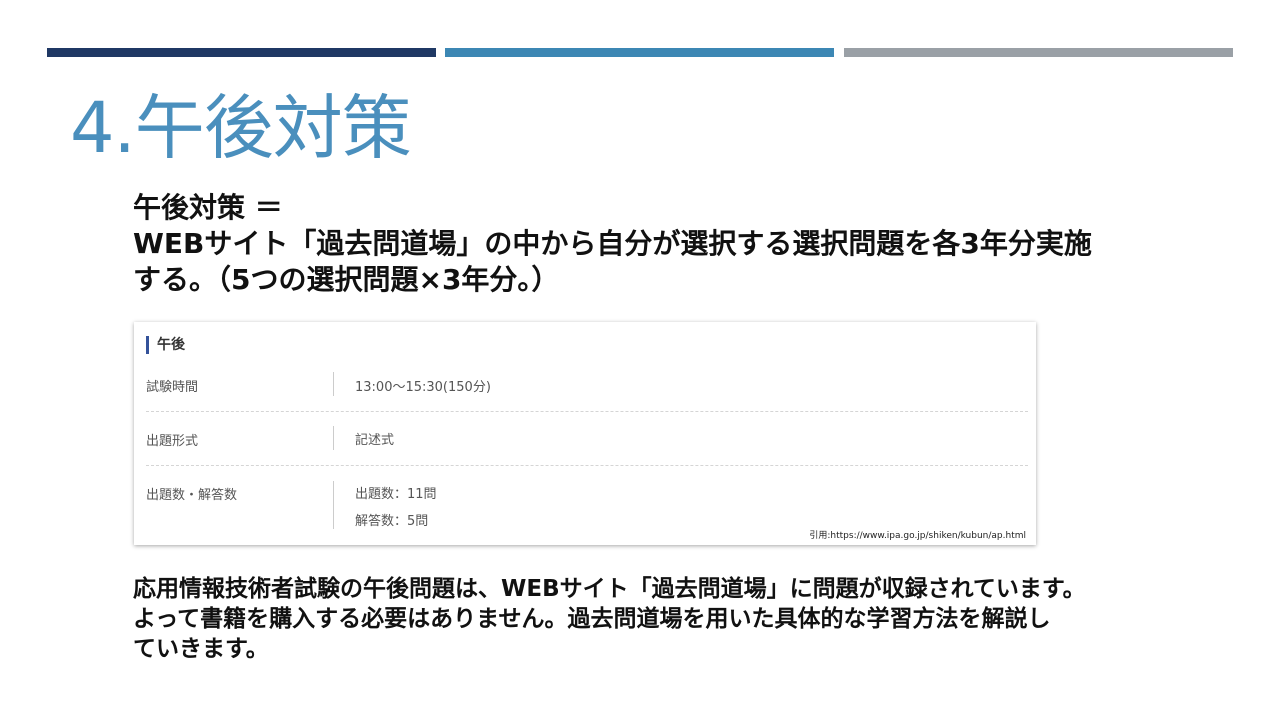 The image size is (1280, 720). I want to click on table-row: 出題数・解答数 出題数：11問 解答数：5問, so click(587, 505).